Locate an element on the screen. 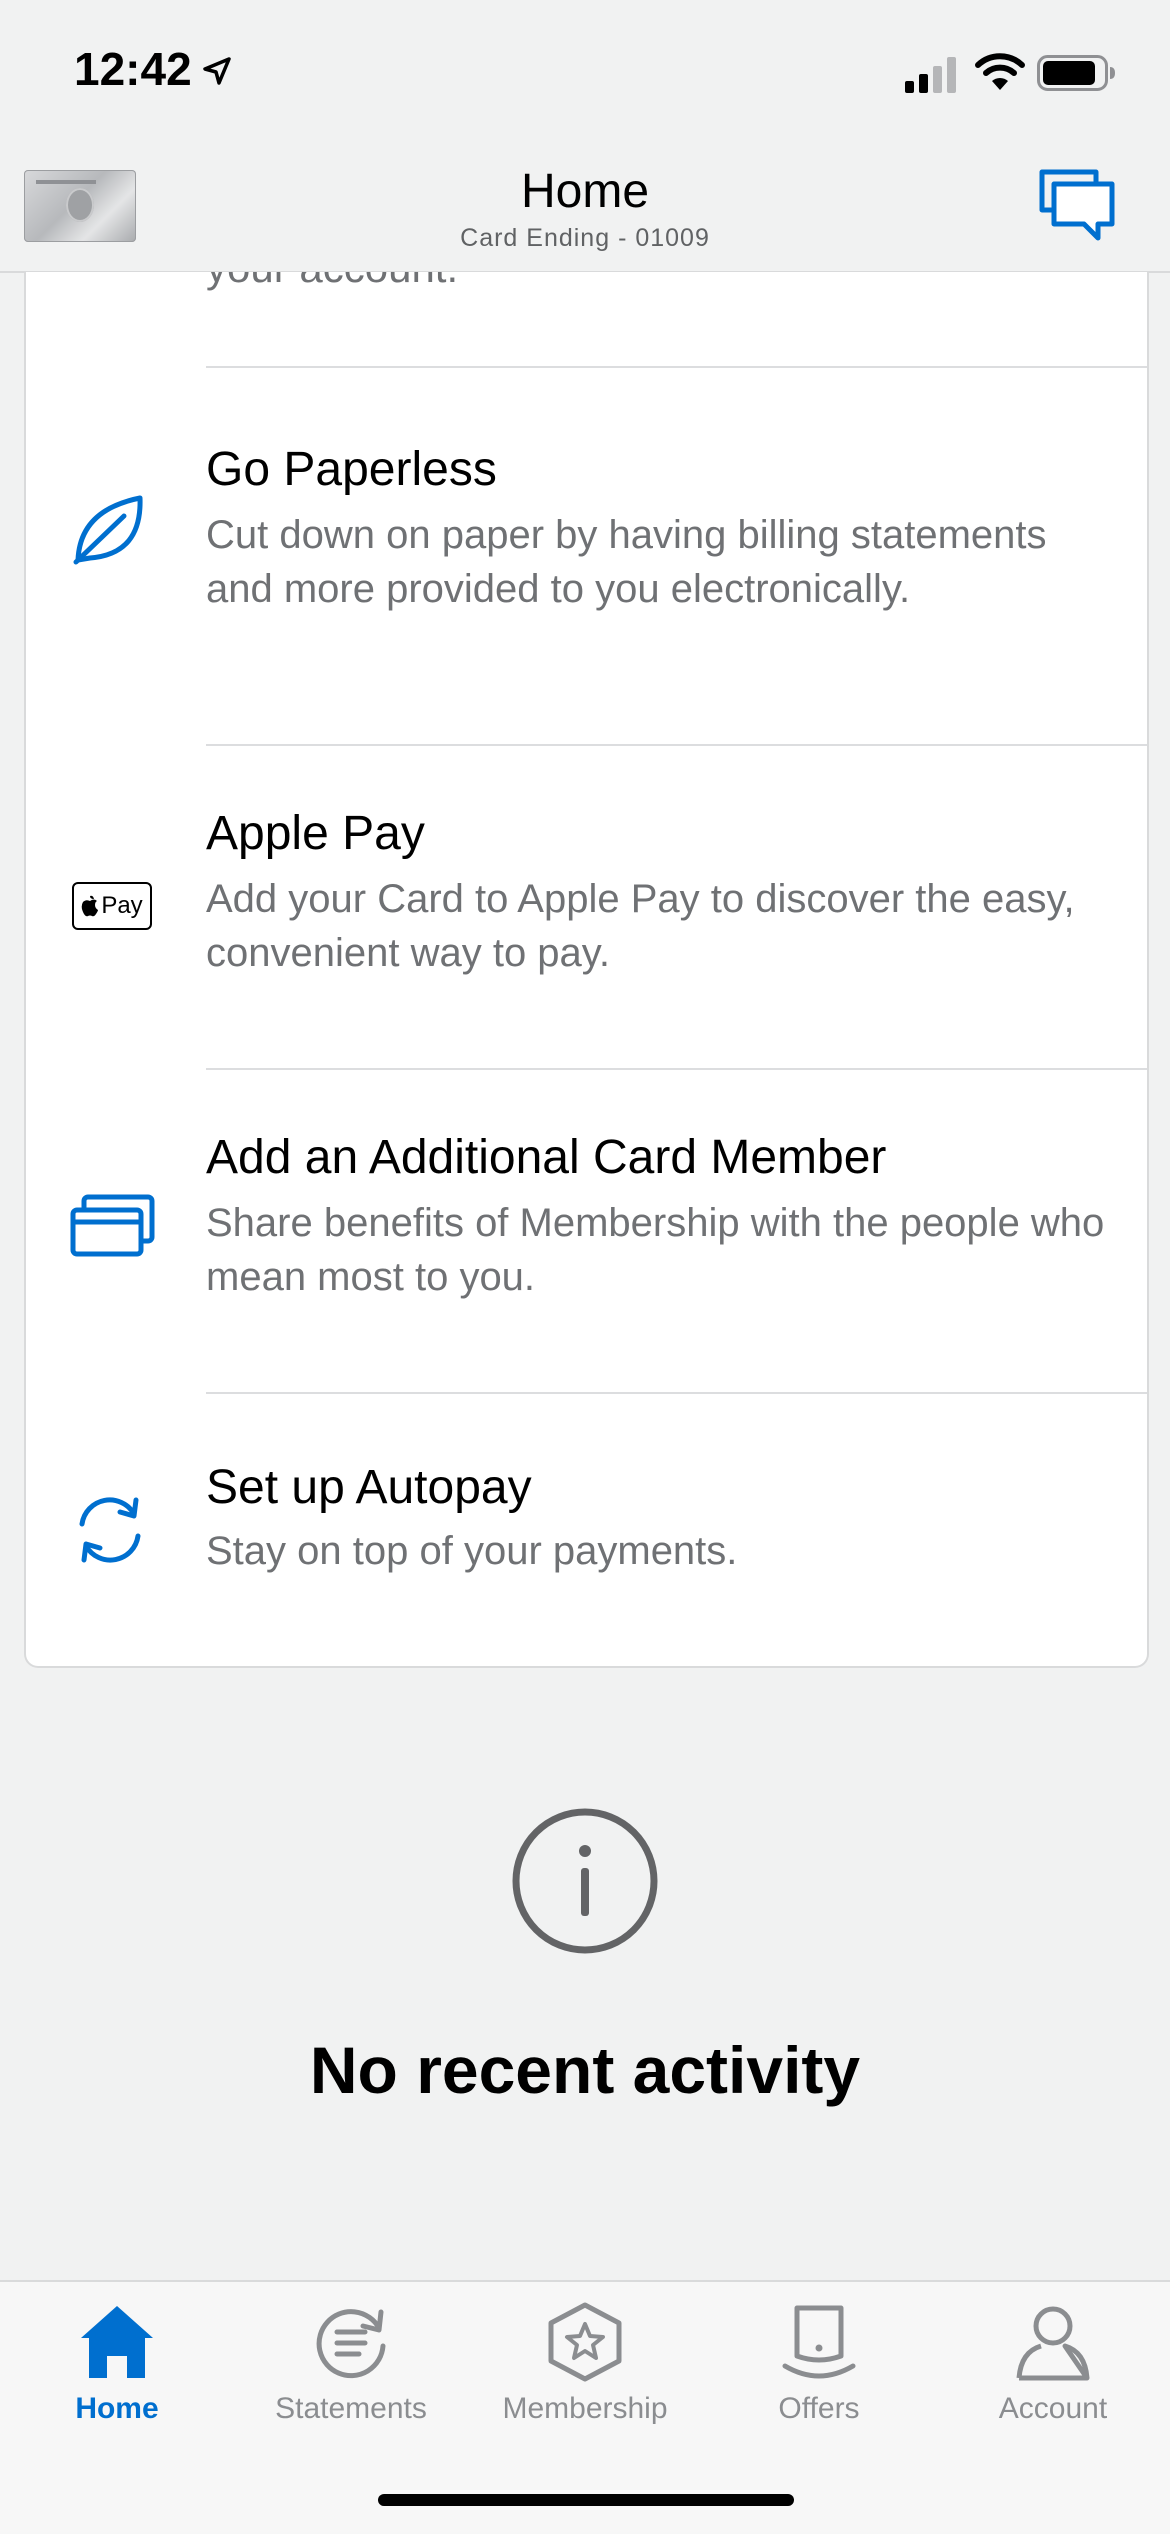 The image size is (1170, 2534). no-recent-activity-text: No recent activity is located at coordinates (585, 2070).